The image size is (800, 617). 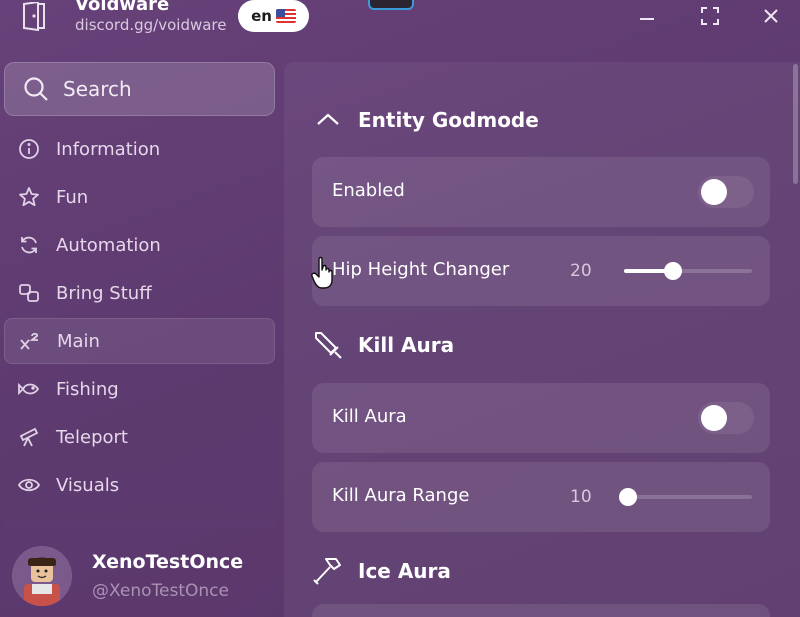 I want to click on hammer-icon, so click(x=327, y=571).